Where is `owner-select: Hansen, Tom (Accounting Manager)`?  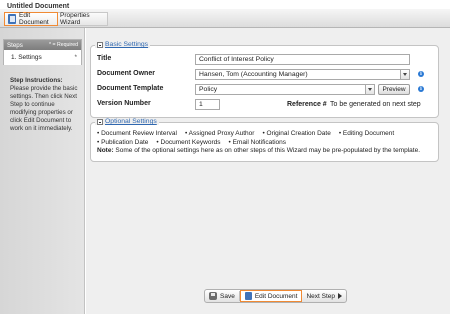
owner-select: Hansen, Tom (Accounting Manager) is located at coordinates (302, 74).